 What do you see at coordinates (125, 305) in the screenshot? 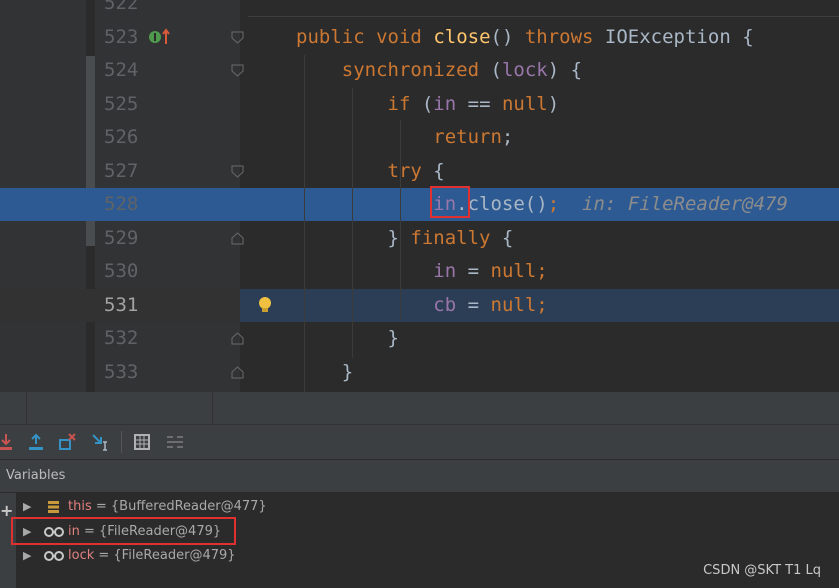
I see `line-number: 531` at bounding box center [125, 305].